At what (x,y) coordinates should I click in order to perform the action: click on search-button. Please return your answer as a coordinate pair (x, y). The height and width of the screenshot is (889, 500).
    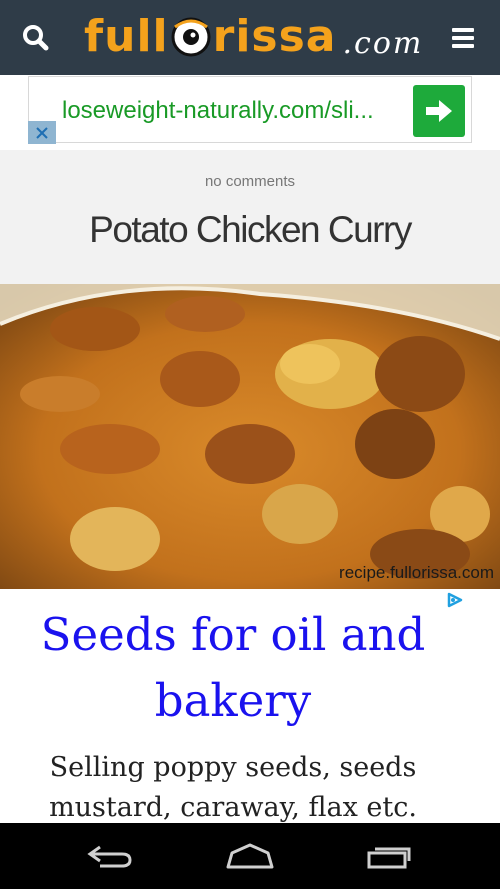
    Looking at the image, I should click on (36, 38).